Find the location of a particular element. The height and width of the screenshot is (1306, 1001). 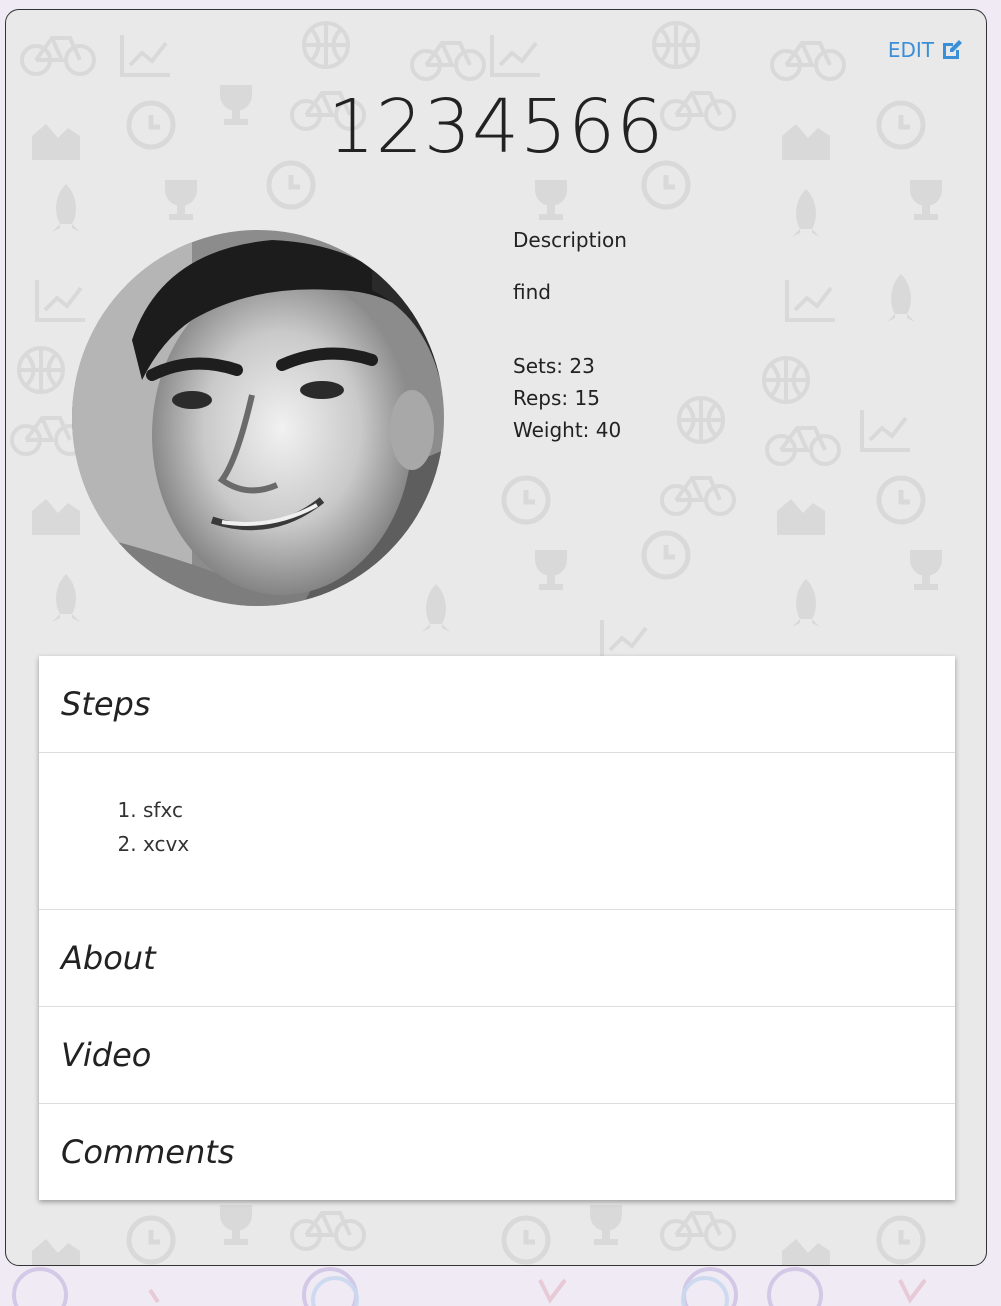

section-header-comments: Comments is located at coordinates (497, 1152).